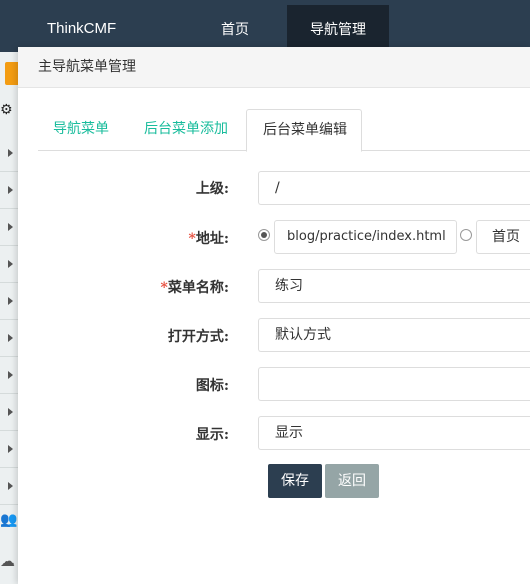  What do you see at coordinates (198, 337) in the screenshot?
I see `open-method-label: 打开方式:` at bounding box center [198, 337].